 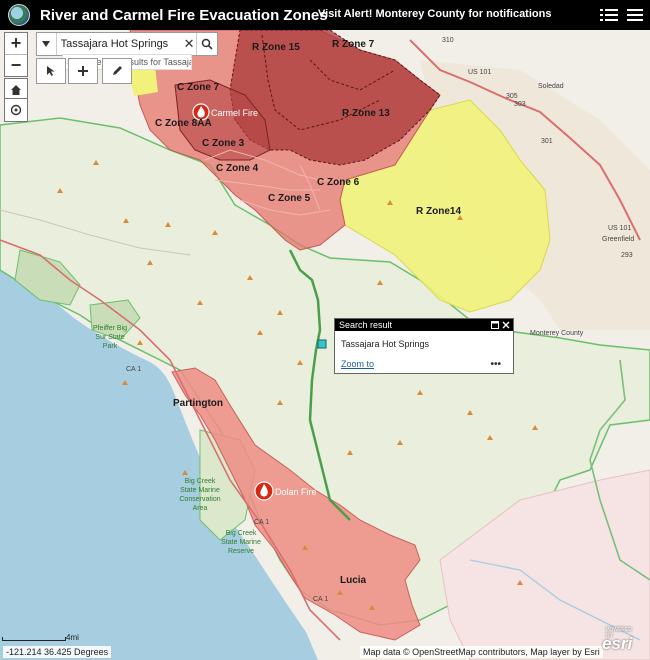 What do you see at coordinates (264, 491) in the screenshot?
I see `dolan-fire-icon` at bounding box center [264, 491].